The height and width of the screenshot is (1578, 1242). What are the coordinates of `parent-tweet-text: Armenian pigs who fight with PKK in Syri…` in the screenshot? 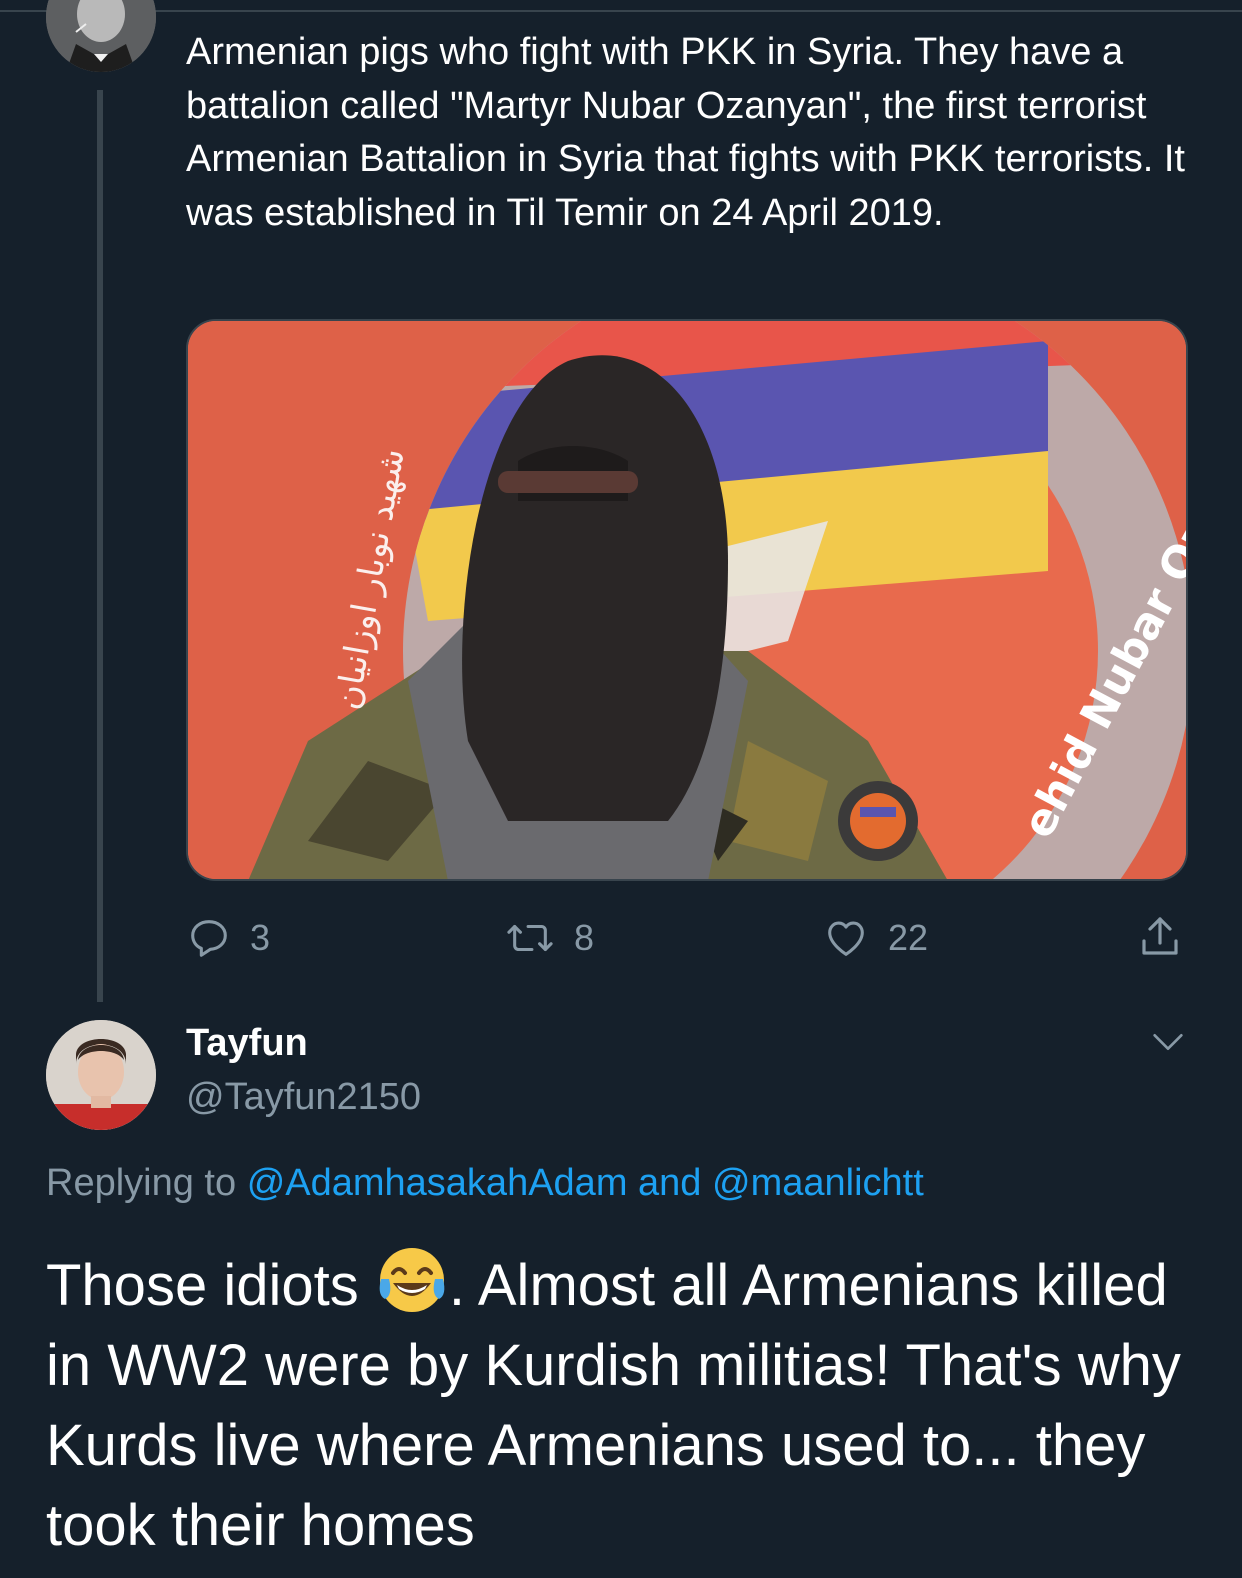 It's located at (685, 132).